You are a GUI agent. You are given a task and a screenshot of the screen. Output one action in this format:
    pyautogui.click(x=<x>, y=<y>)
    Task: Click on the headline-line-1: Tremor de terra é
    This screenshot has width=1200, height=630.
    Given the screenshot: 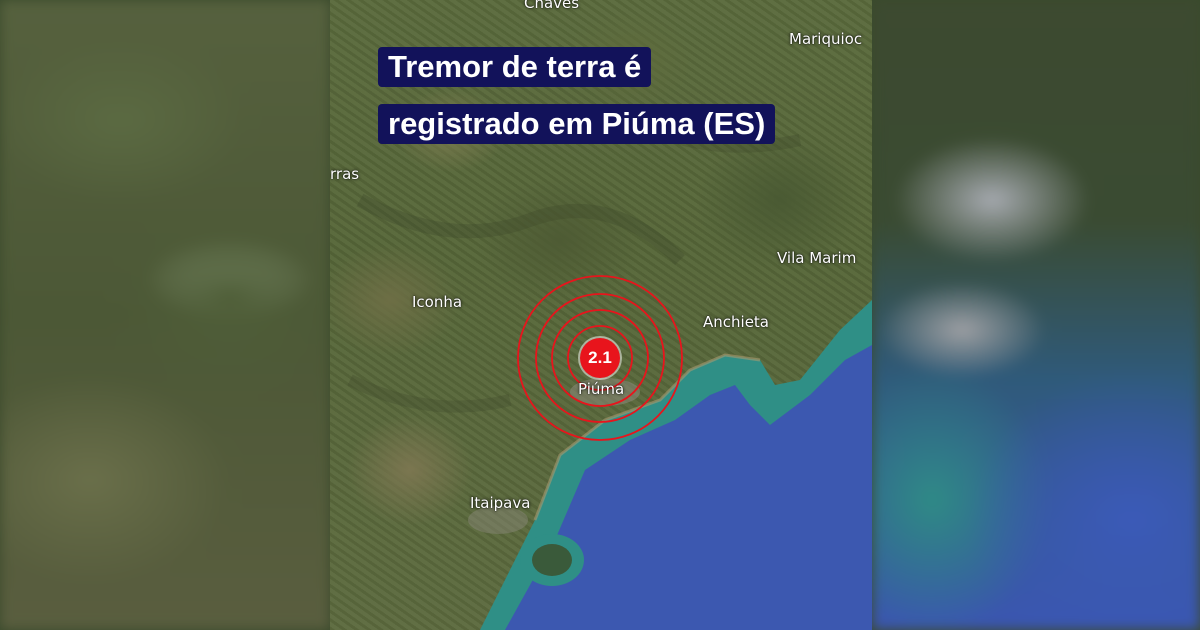 What is the action you would take?
    pyautogui.click(x=515, y=67)
    